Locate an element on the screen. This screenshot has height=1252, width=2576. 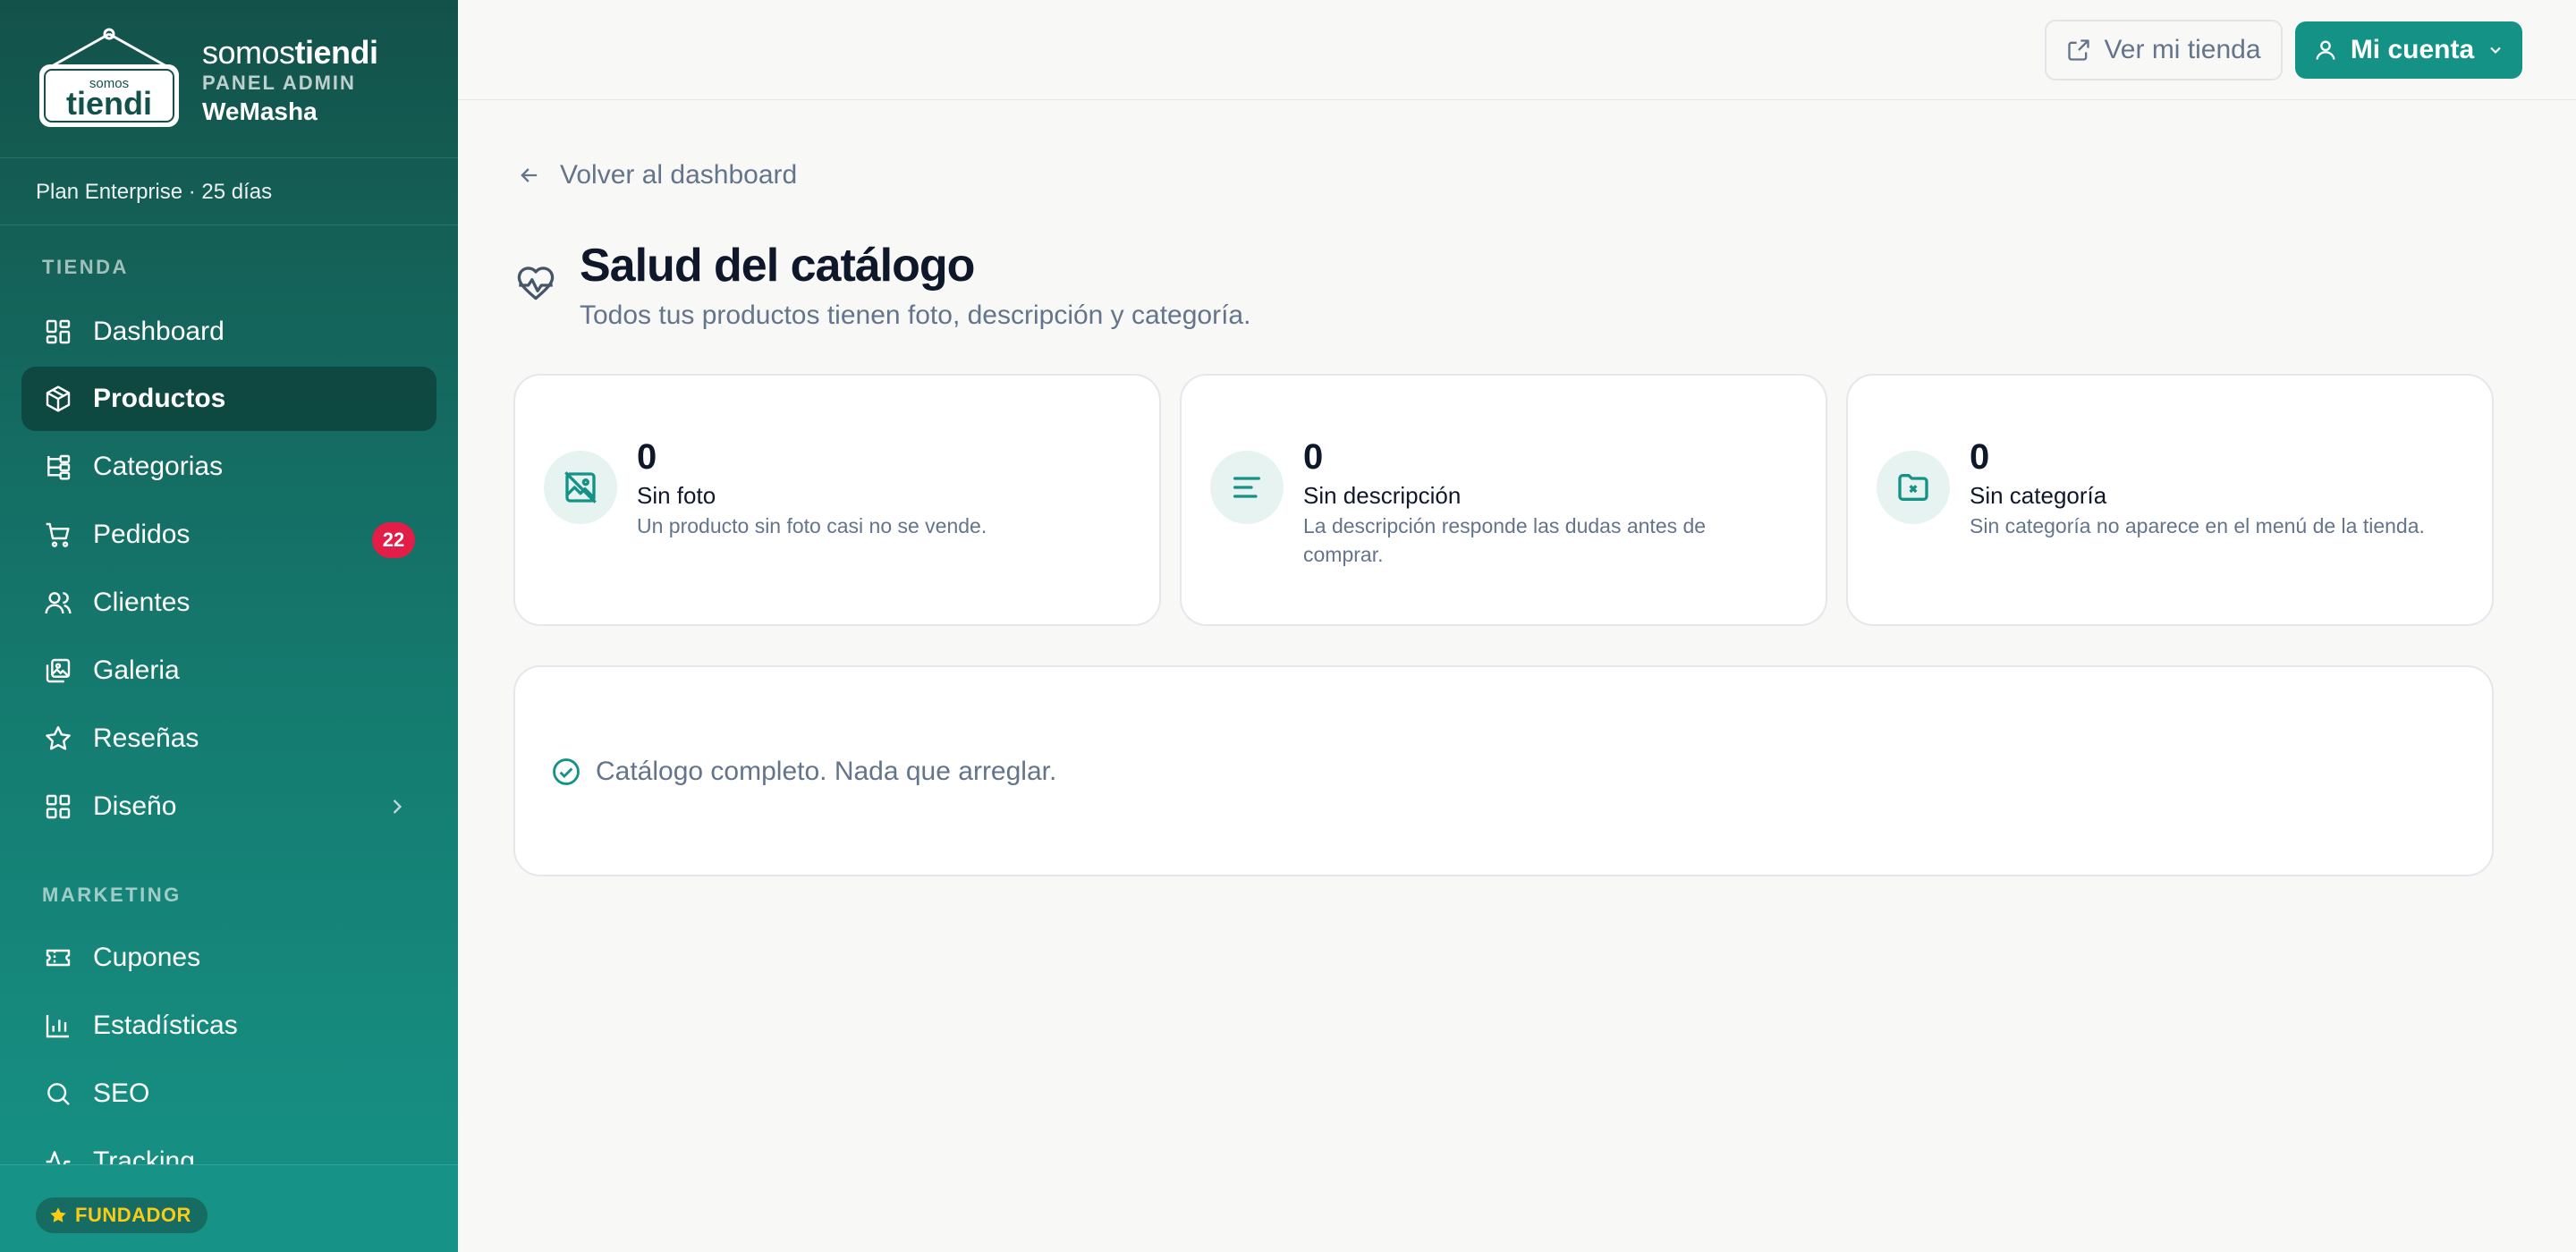
founder-badge-label: FUNDADOR is located at coordinates (133, 1215).